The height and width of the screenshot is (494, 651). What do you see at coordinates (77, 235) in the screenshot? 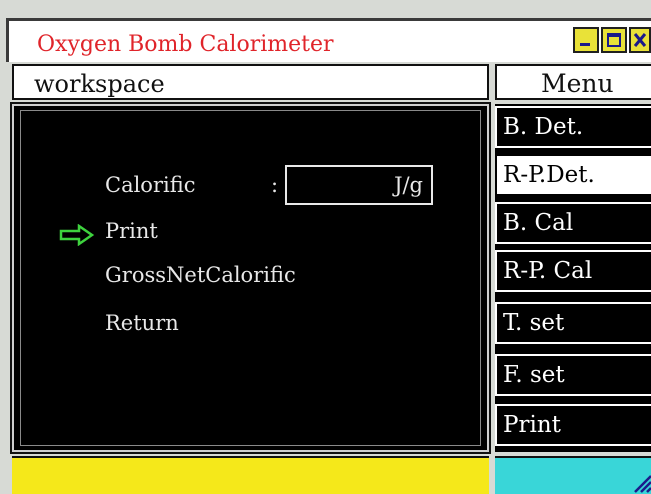
I see `right-arrow-icon` at bounding box center [77, 235].